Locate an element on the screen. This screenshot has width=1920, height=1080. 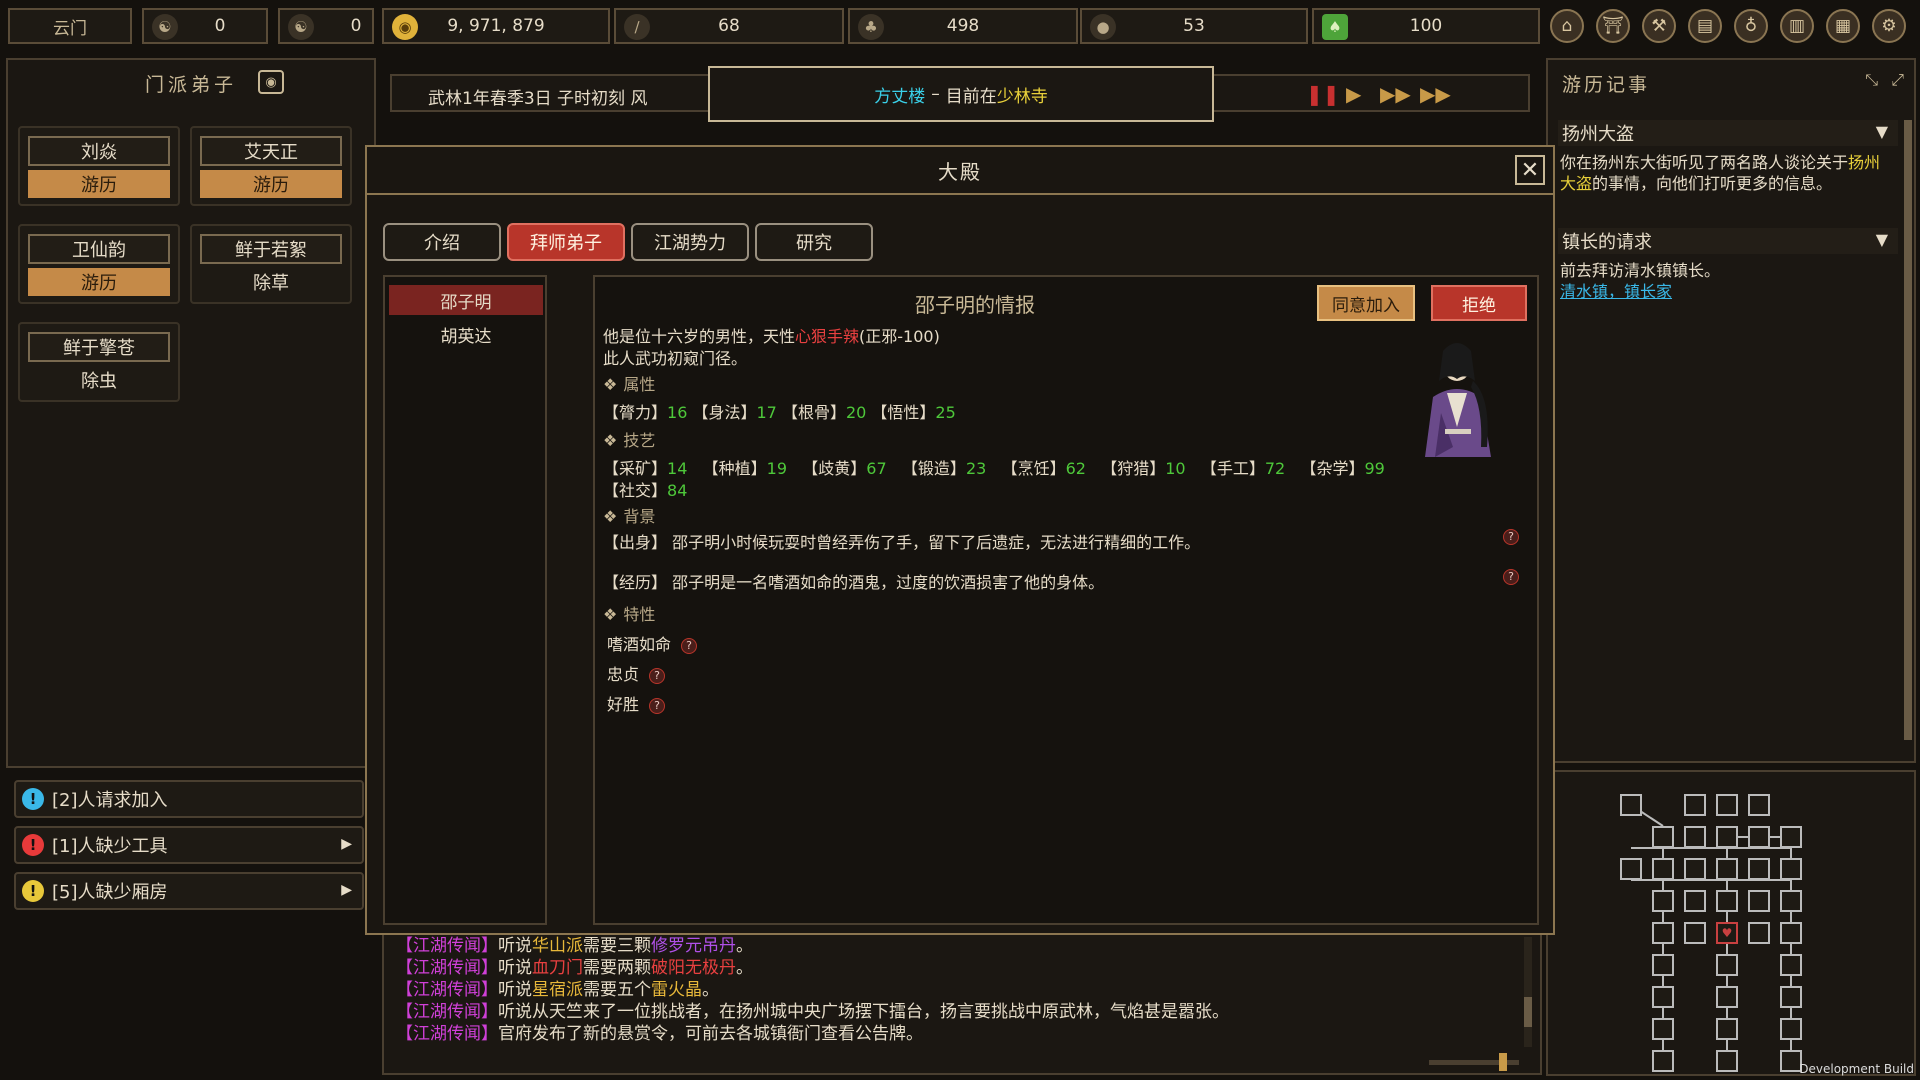
entry-heading: 扬州大盗 is located at coordinates (1598, 134).